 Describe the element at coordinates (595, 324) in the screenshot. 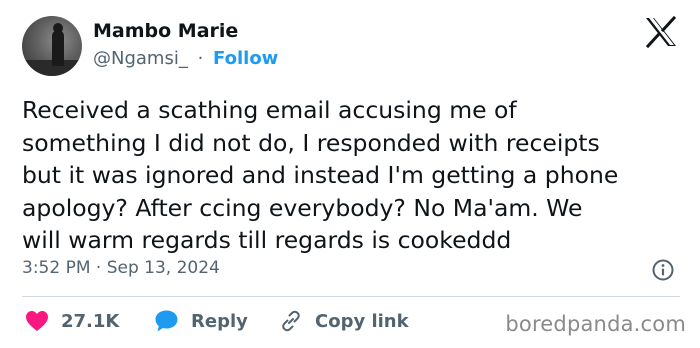

I see `watermark: boredpanda.com` at that location.